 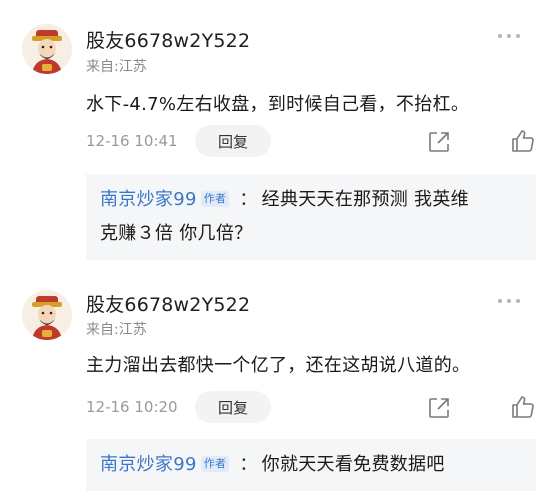 What do you see at coordinates (132, 407) in the screenshot?
I see `comment-time: 12-16 10:20` at bounding box center [132, 407].